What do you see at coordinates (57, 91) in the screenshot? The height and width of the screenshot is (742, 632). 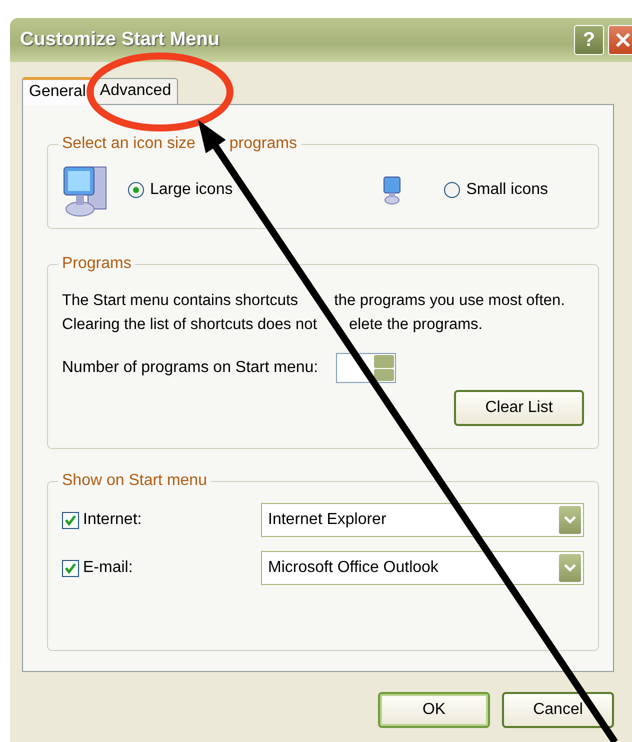 I see `tab: General` at bounding box center [57, 91].